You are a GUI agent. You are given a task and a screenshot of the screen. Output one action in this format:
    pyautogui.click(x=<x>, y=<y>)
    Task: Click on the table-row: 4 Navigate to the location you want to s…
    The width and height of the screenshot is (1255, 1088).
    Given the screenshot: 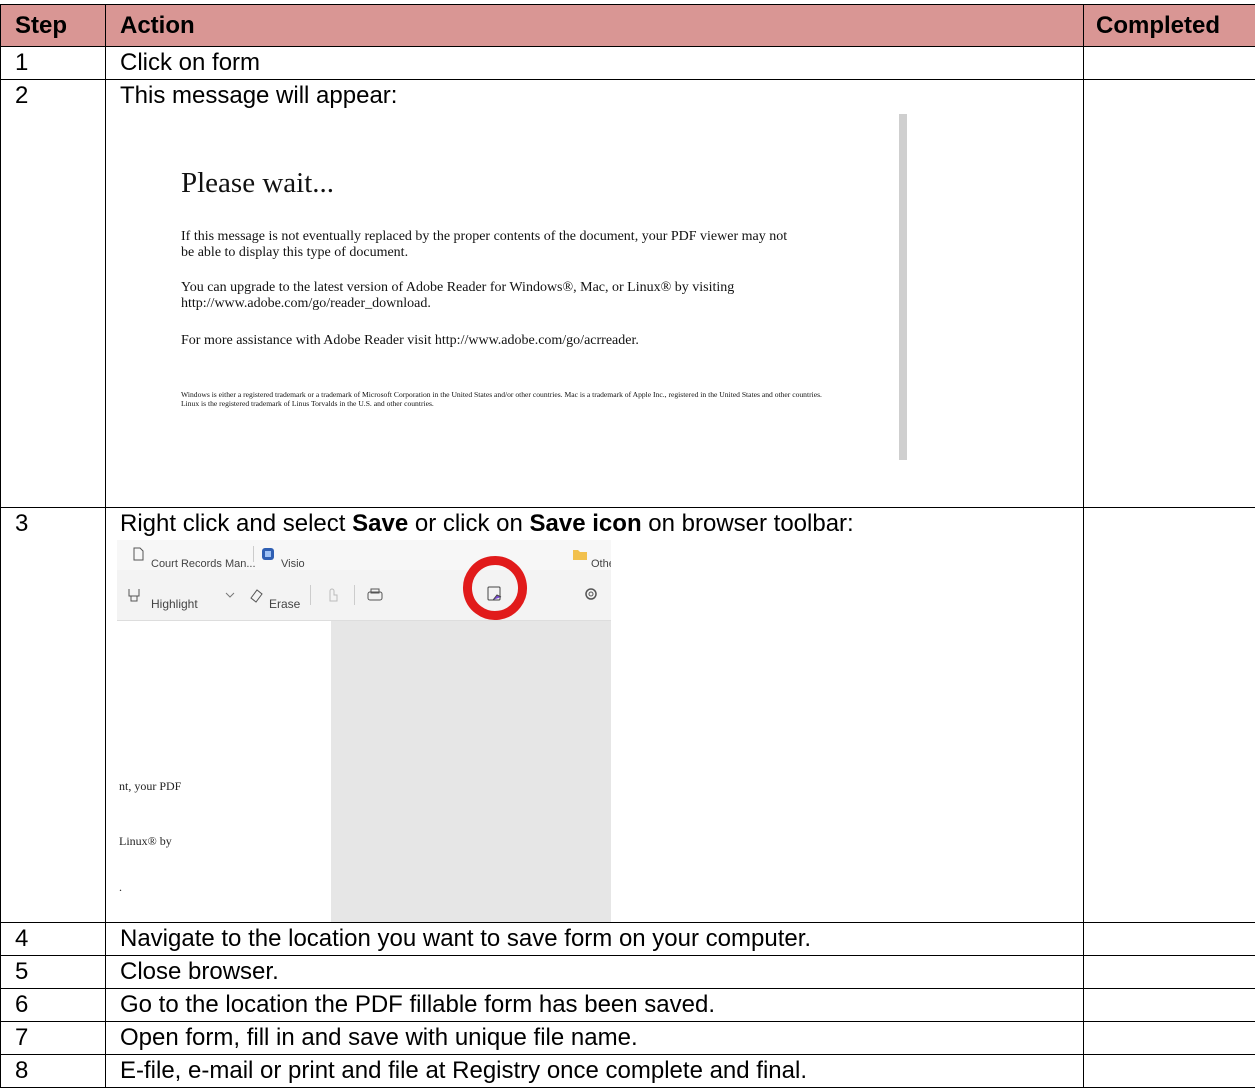 What is the action you would take?
    pyautogui.click(x=628, y=939)
    